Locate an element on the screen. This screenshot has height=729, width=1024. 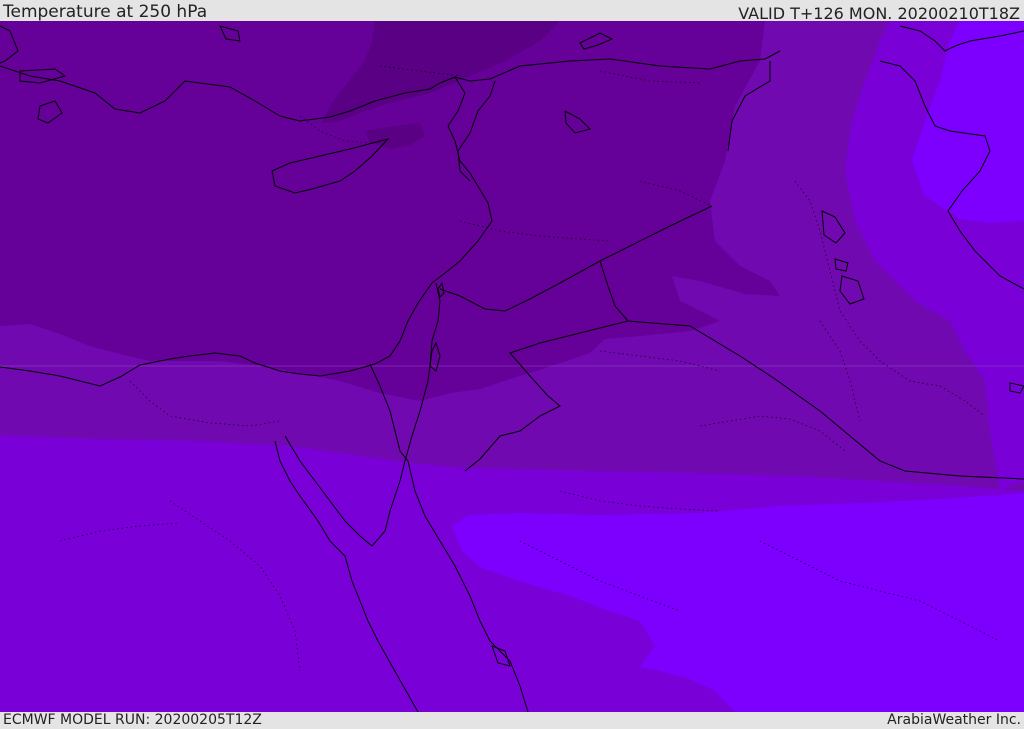
credit-label: ArabiaWeather Inc. is located at coordinates (954, 720).